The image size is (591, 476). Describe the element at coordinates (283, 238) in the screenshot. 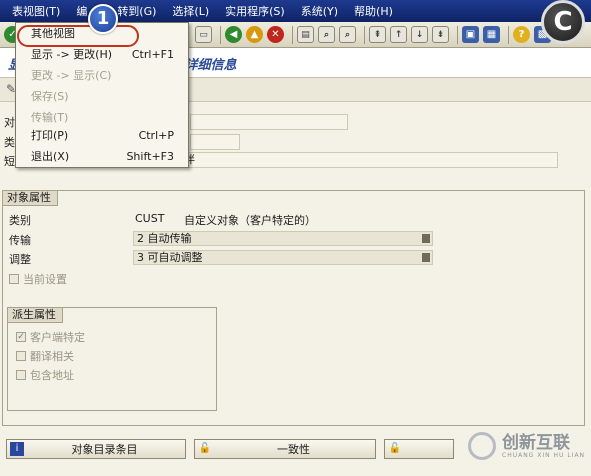

I see `transport-dropdown: 2 自动传输` at that location.